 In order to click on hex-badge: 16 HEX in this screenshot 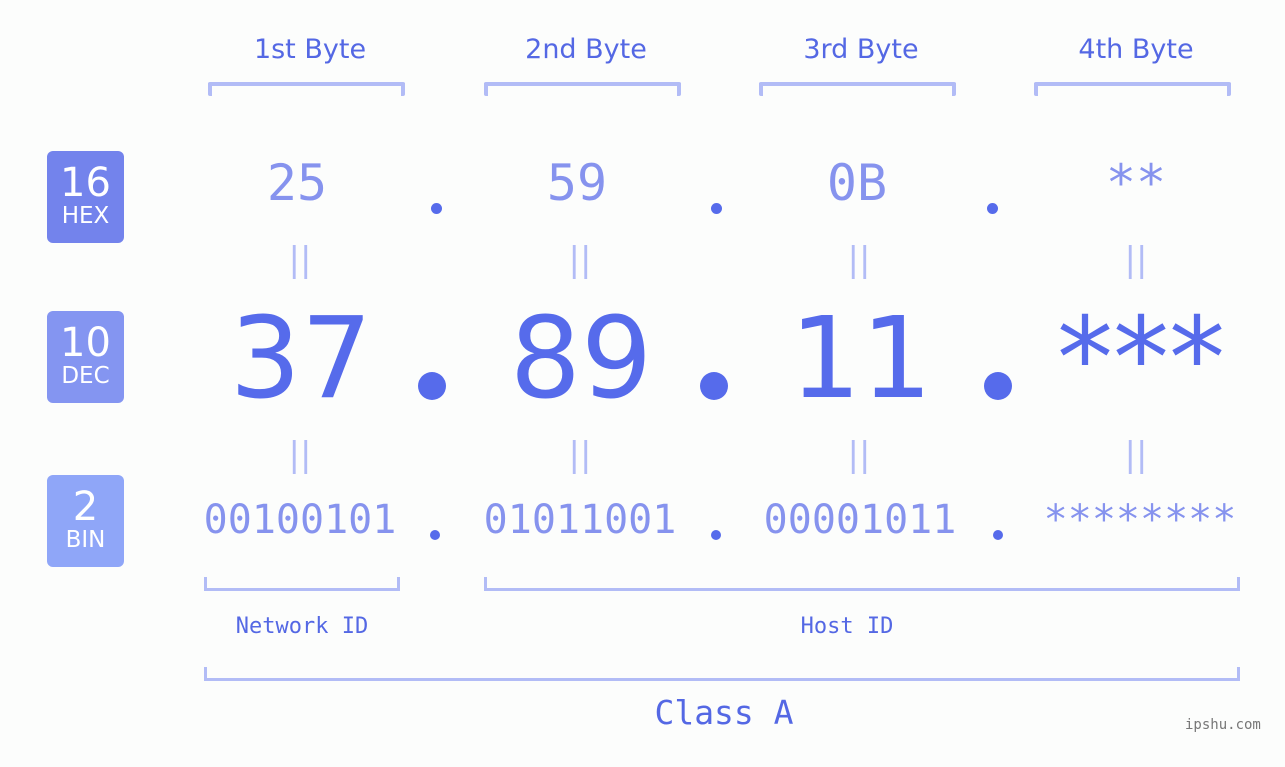, I will do `click(85, 197)`.